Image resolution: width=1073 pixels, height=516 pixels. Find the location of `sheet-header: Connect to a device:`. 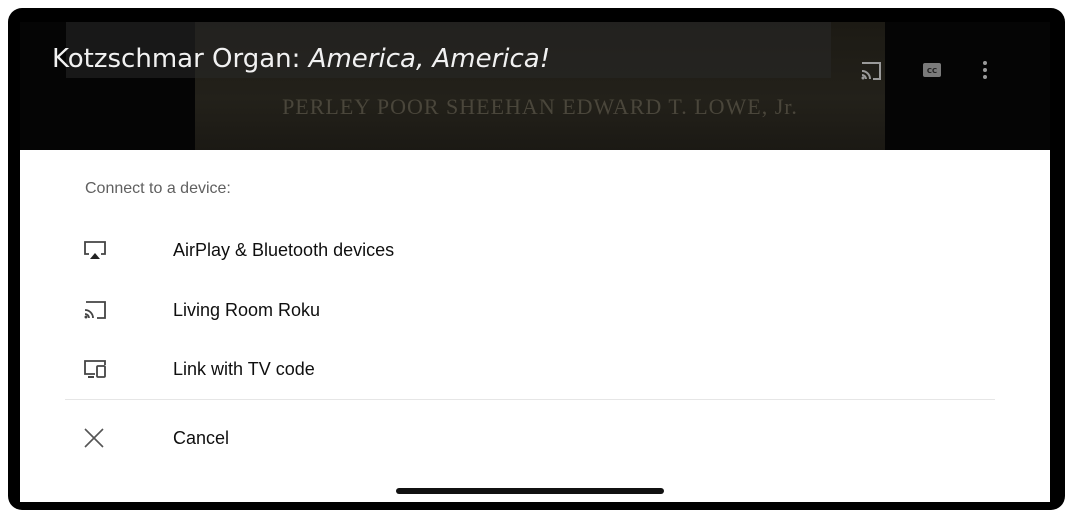

sheet-header: Connect to a device: is located at coordinates (158, 188).